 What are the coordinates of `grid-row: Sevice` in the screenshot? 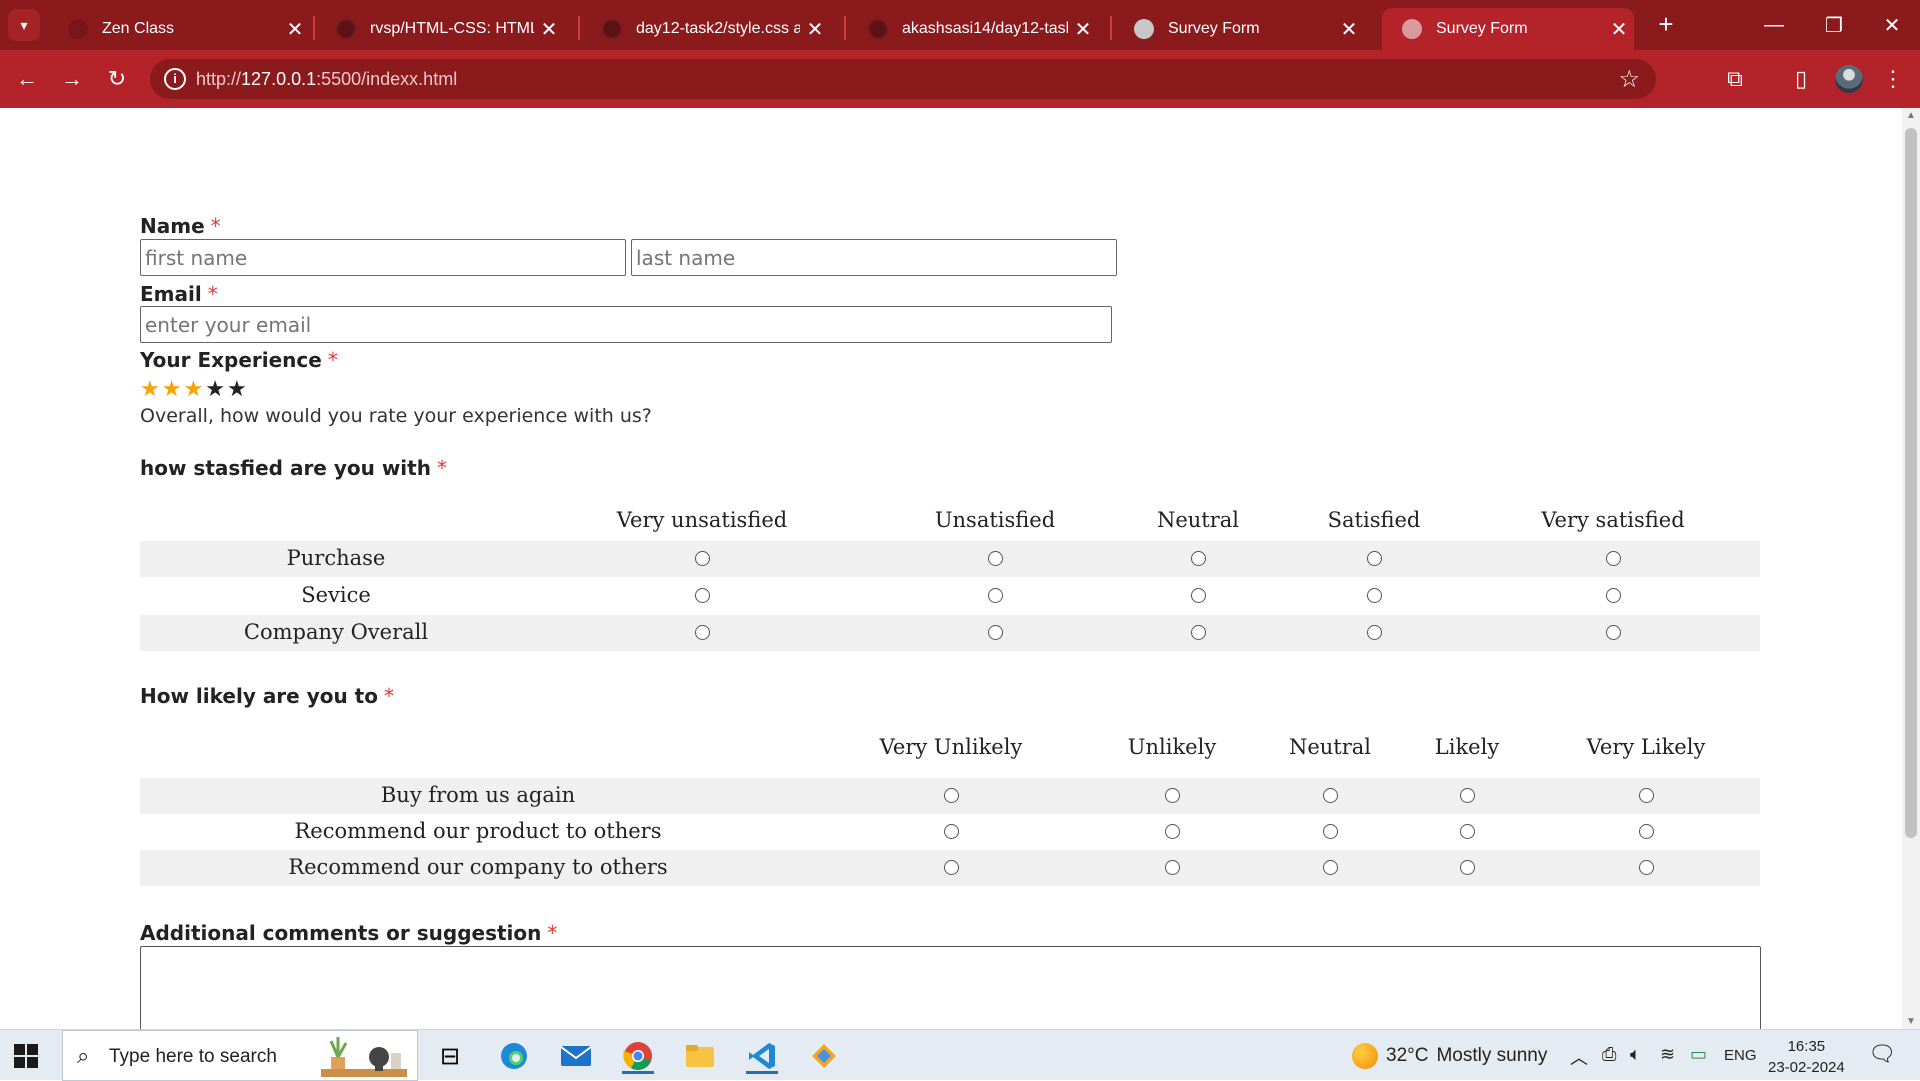 It's located at (950, 596).